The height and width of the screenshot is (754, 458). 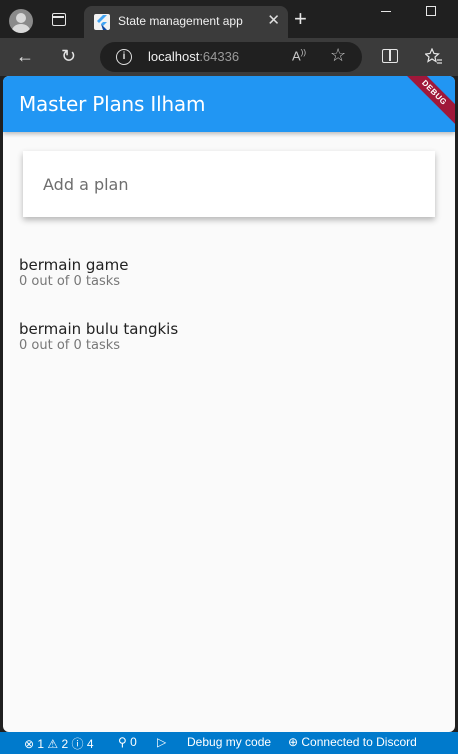 What do you see at coordinates (161, 742) in the screenshot?
I see `debug-icon: ▷` at bounding box center [161, 742].